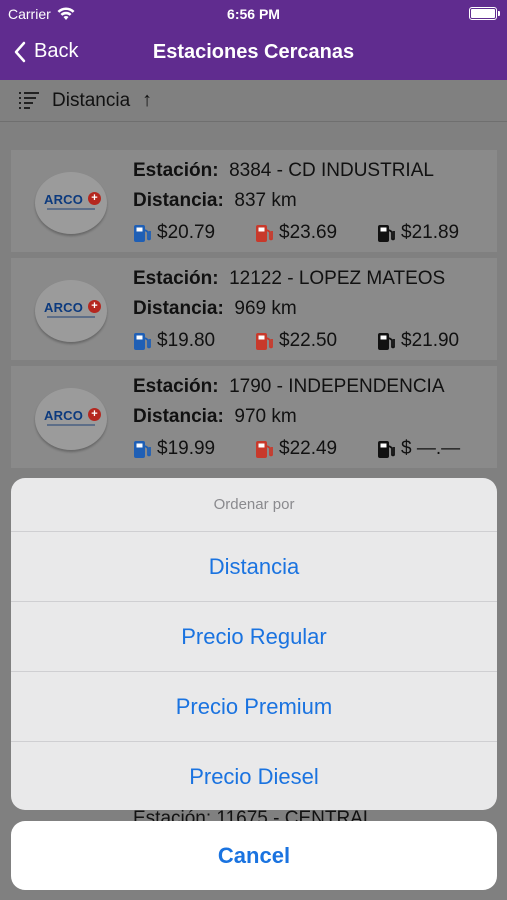  I want to click on battery-icon, so click(484, 13).